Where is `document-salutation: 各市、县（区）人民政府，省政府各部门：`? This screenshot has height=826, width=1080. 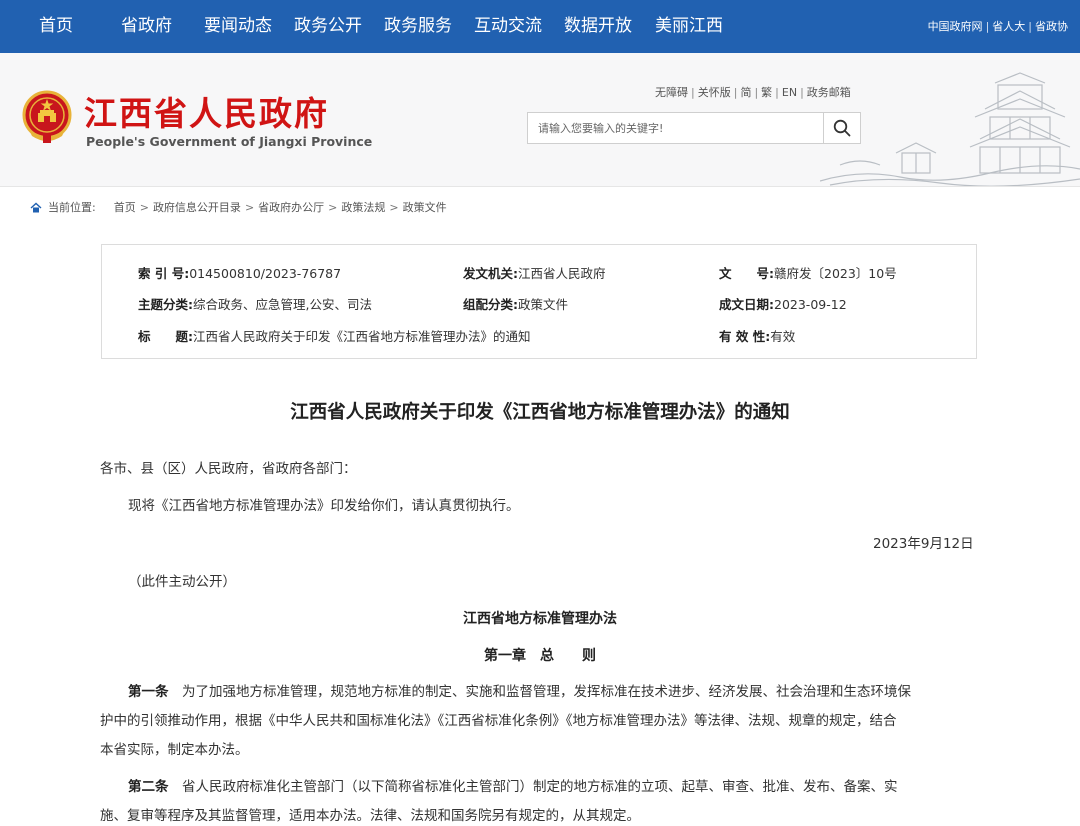
document-salutation: 各市、县（区）人民政府，省政府各部门： is located at coordinates (228, 469).